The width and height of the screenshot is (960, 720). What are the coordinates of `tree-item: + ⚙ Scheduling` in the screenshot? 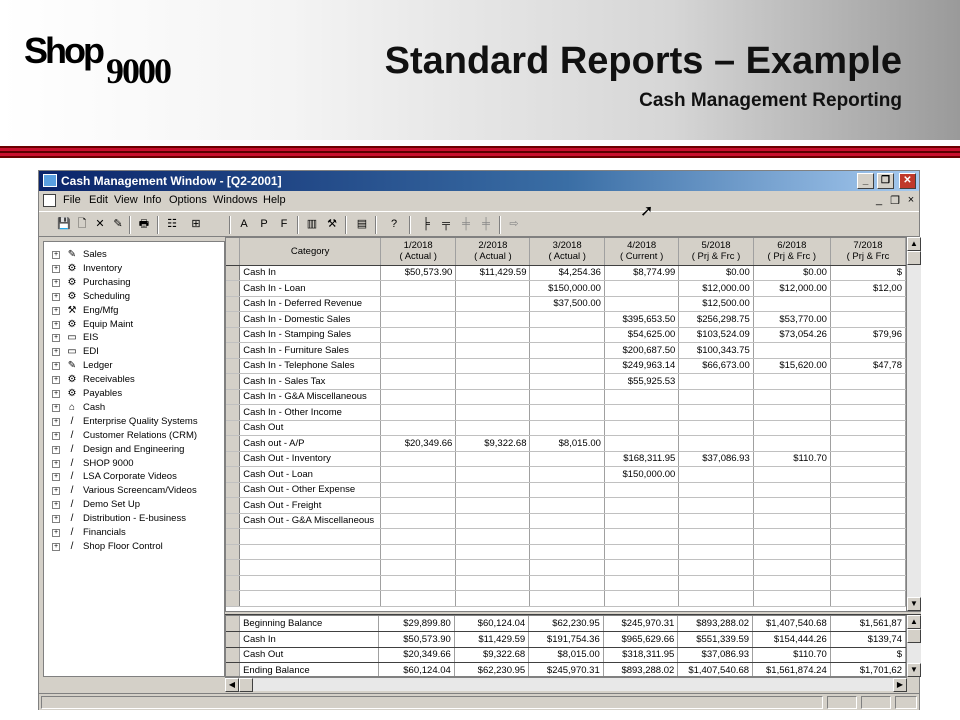 It's located at (134, 297).